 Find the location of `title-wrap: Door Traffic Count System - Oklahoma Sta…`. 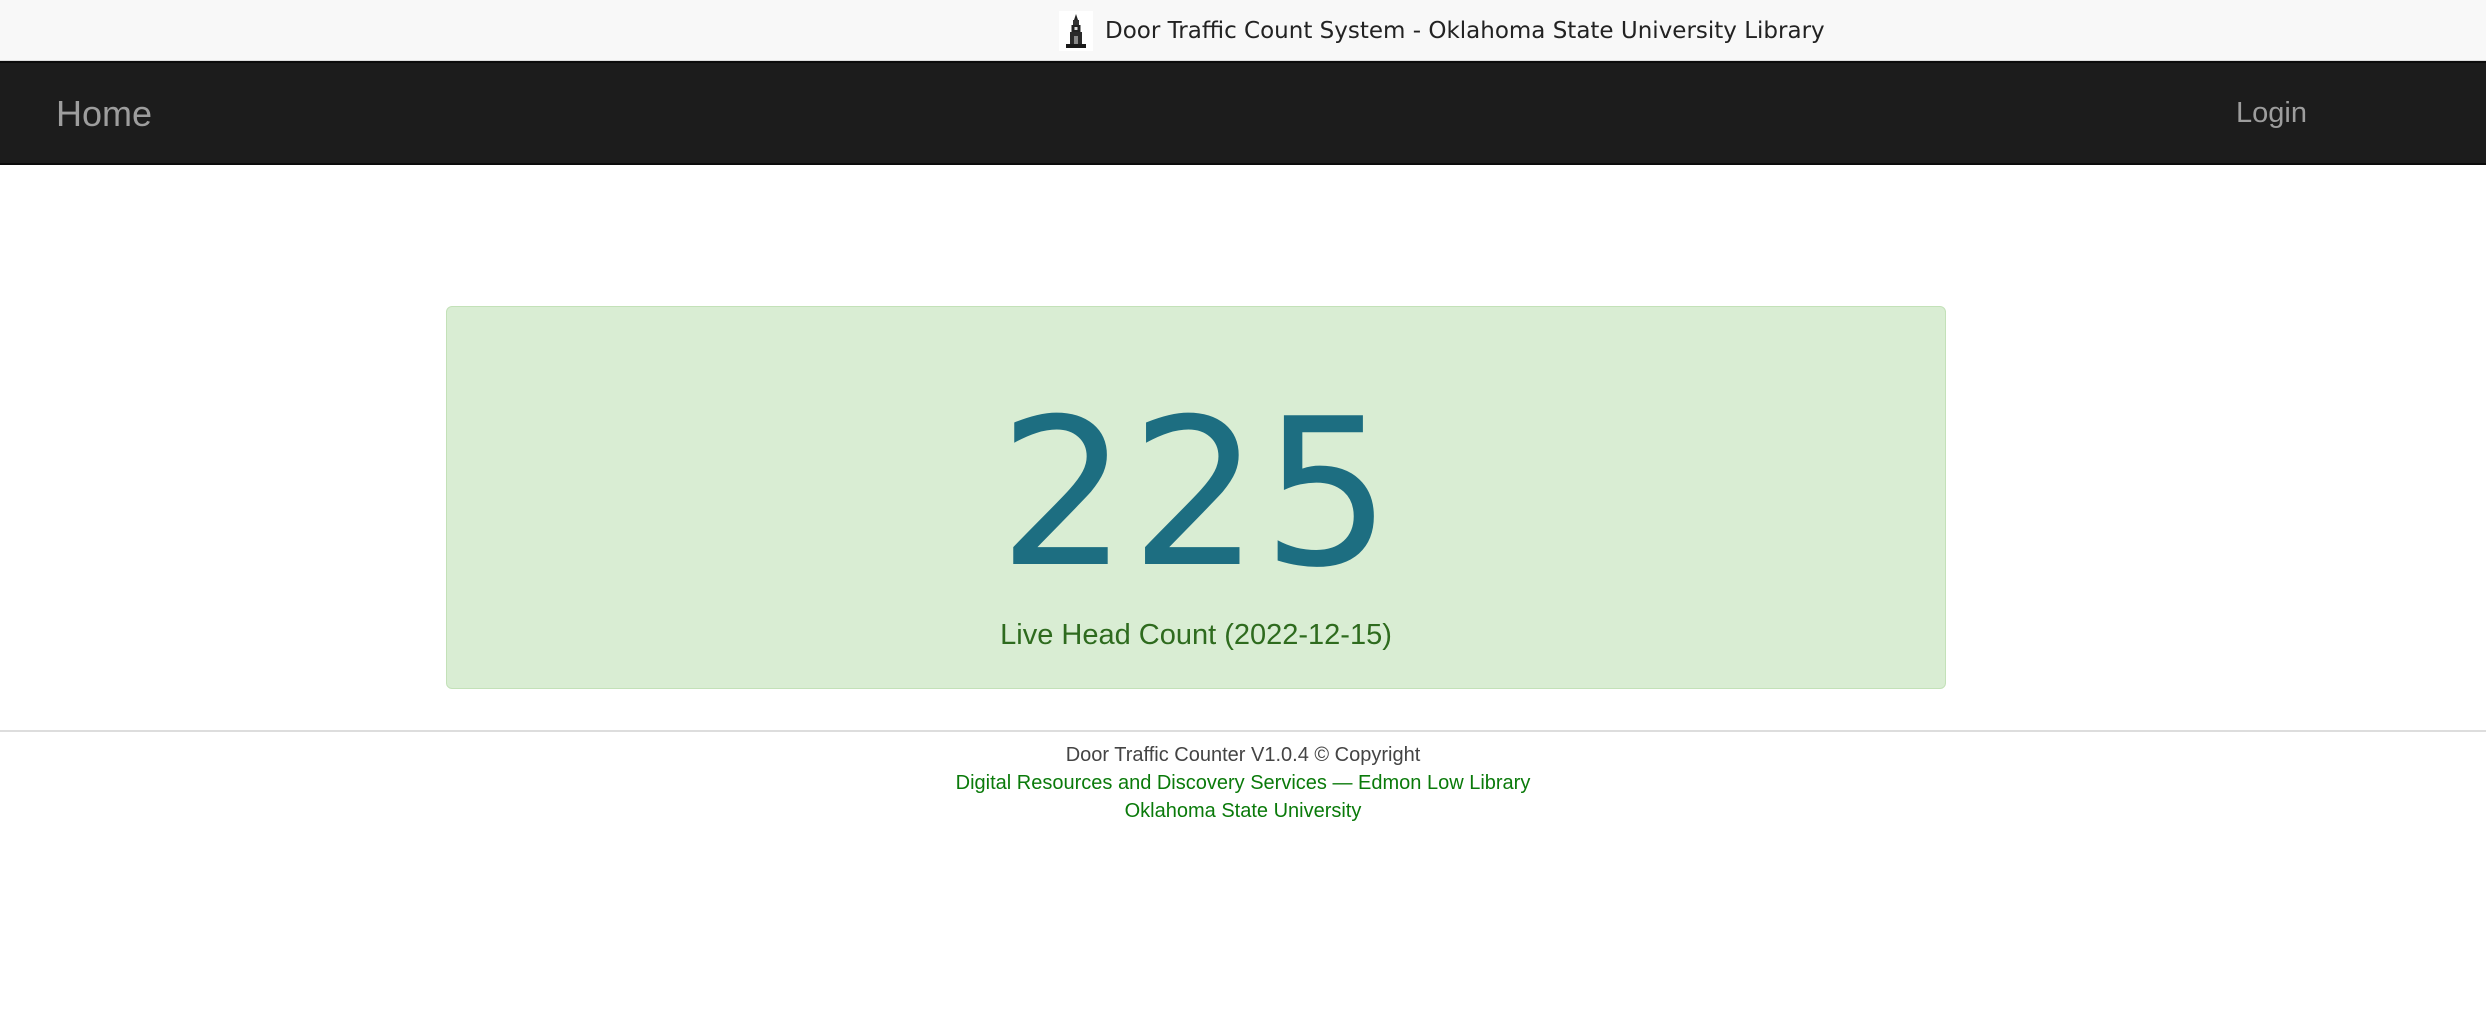

title-wrap: Door Traffic Count System - Oklahoma Sta… is located at coordinates (1442, 30).